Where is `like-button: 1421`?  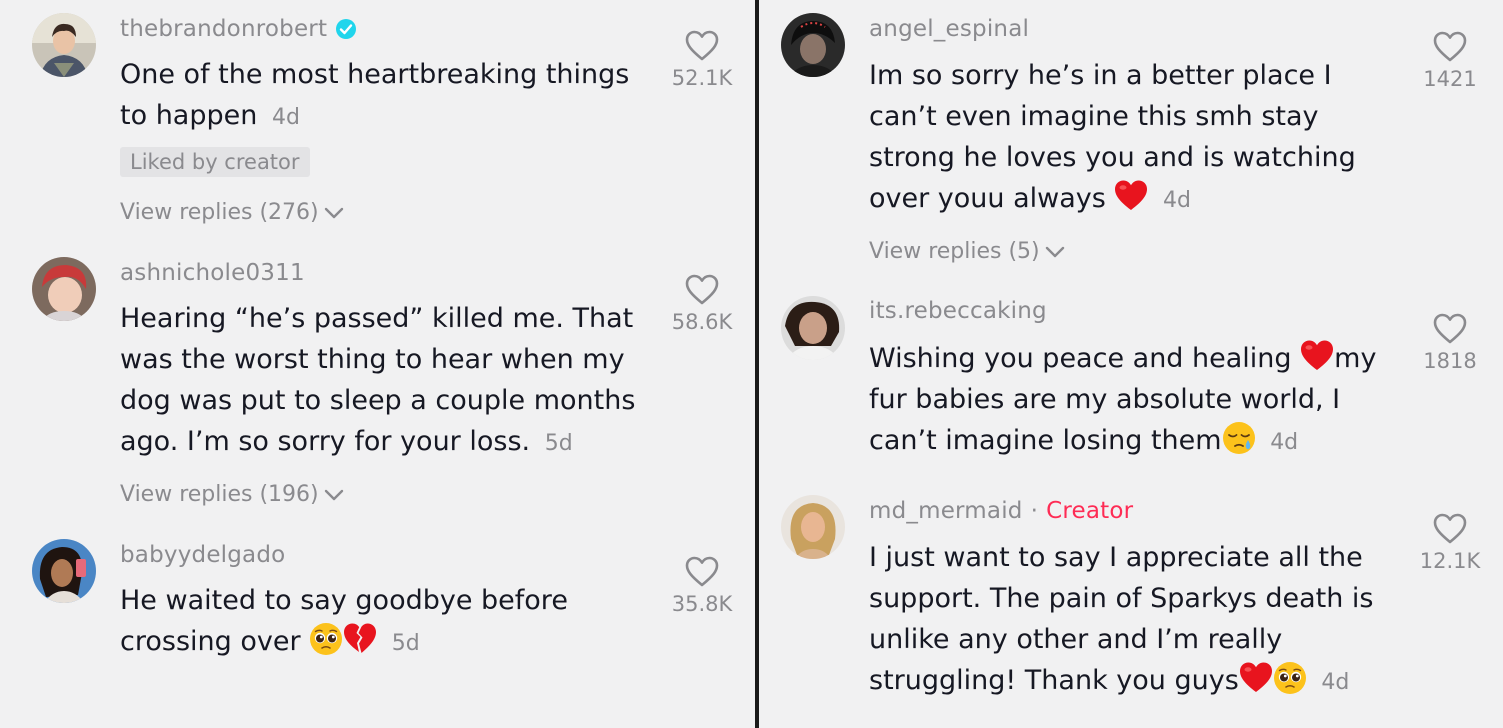
like-button: 1421 is located at coordinates (1450, 61).